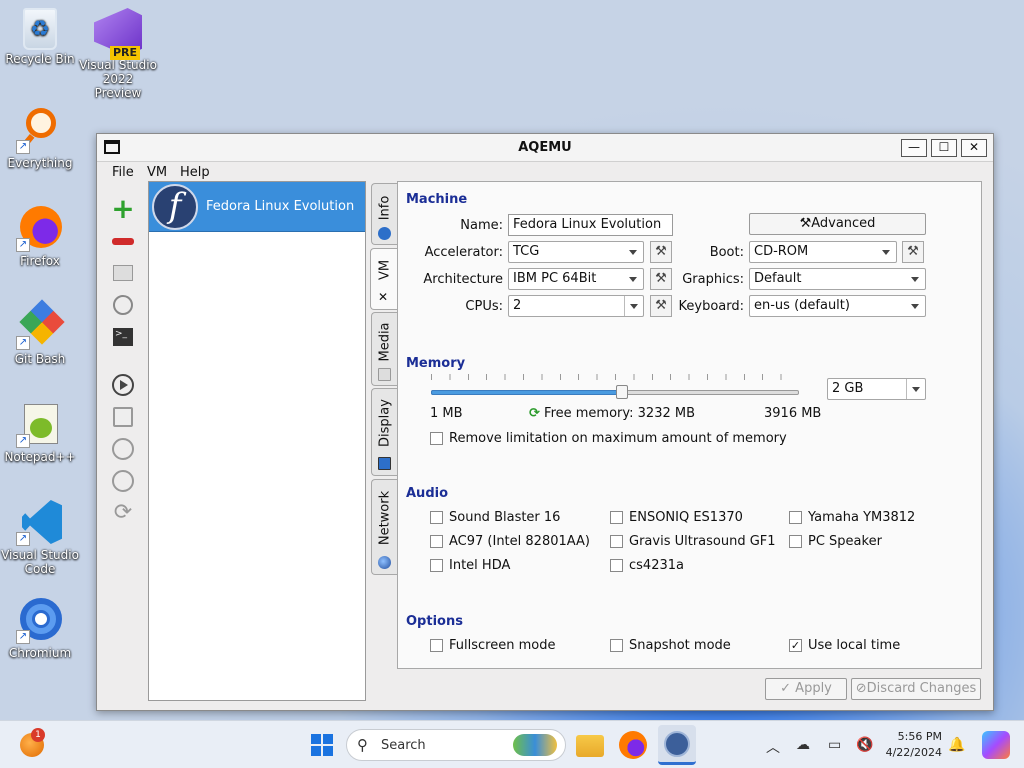 The image size is (1024, 768). What do you see at coordinates (837, 279) in the screenshot?
I see `graphics-select: Default` at bounding box center [837, 279].